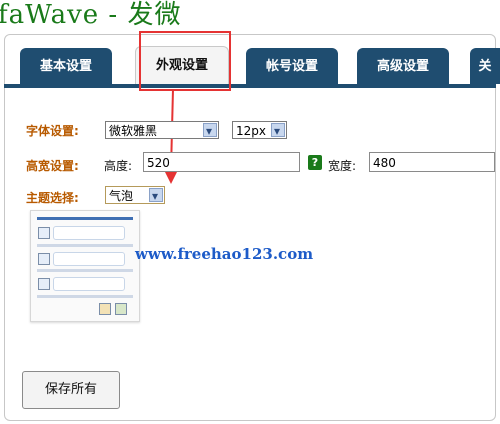  Describe the element at coordinates (251, 131) in the screenshot. I see `font-size-value: 12px` at that location.